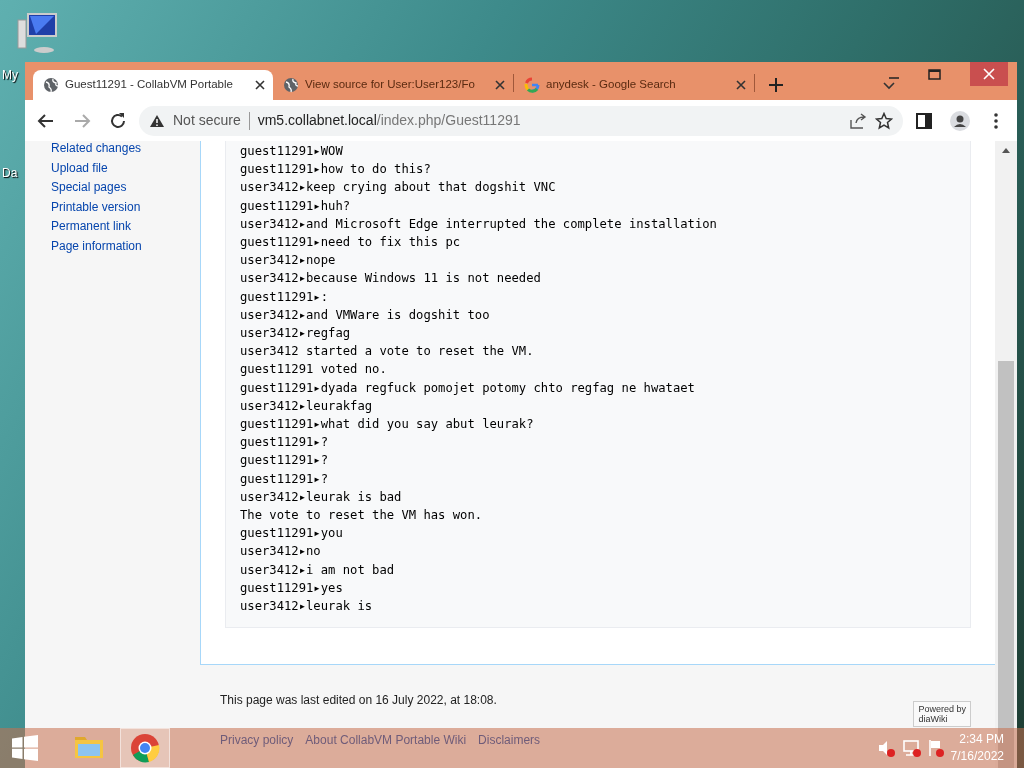  I want to click on profile-icon, so click(960, 120).